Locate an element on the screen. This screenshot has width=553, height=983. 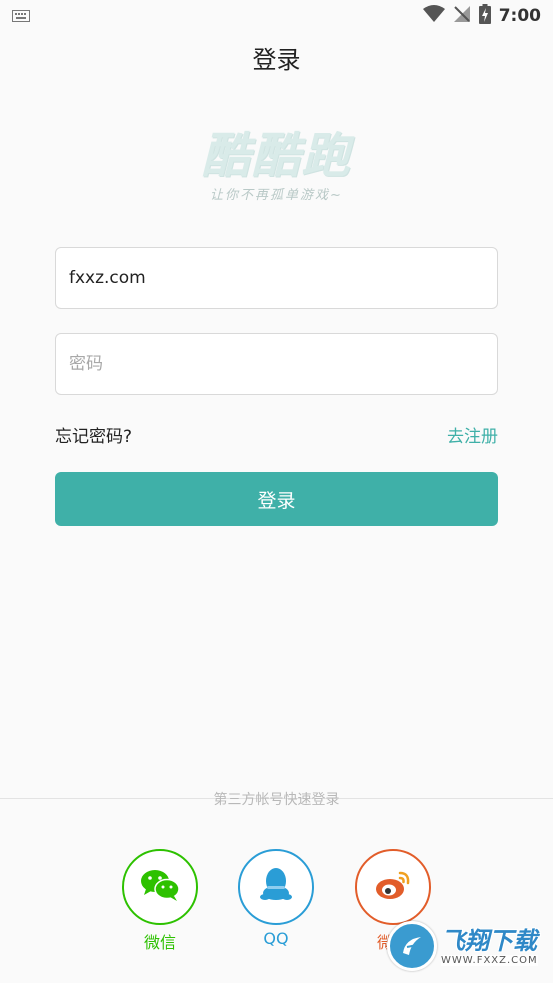
wechat-login-button: 微信 is located at coordinates (160, 901).